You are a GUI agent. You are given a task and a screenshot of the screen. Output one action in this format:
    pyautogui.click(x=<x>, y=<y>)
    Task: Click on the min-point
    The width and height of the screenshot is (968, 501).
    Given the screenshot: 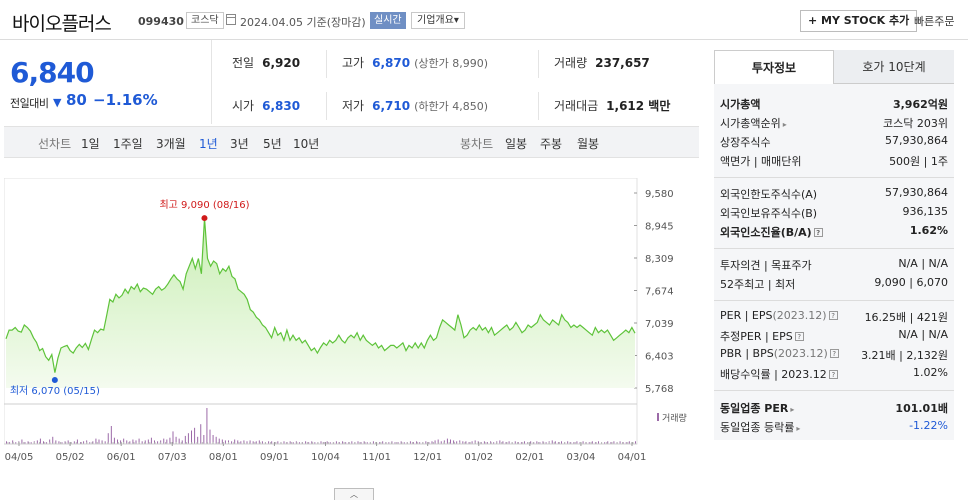 What is the action you would take?
    pyautogui.click(x=54, y=380)
    